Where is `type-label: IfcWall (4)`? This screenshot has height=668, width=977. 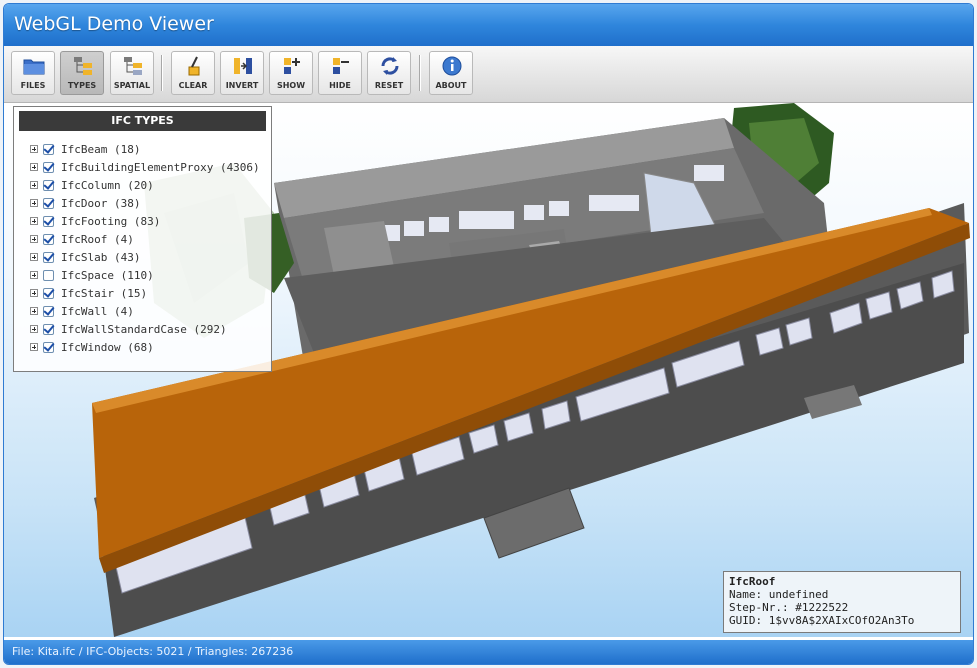
type-label: IfcWall (4) is located at coordinates (97, 311).